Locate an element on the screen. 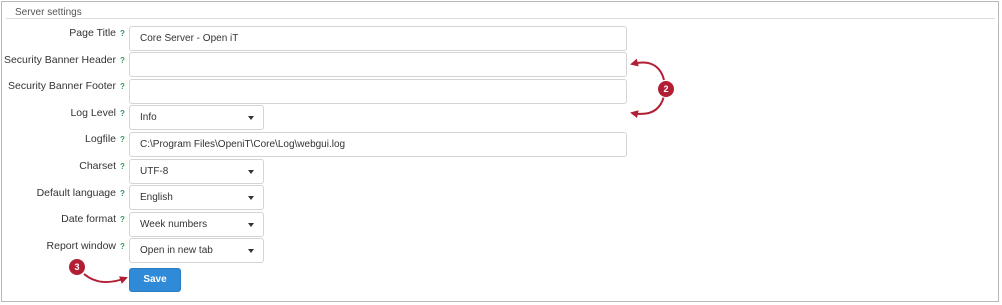 The height and width of the screenshot is (305, 1002). callout-3-arrow is located at coordinates (105, 278).